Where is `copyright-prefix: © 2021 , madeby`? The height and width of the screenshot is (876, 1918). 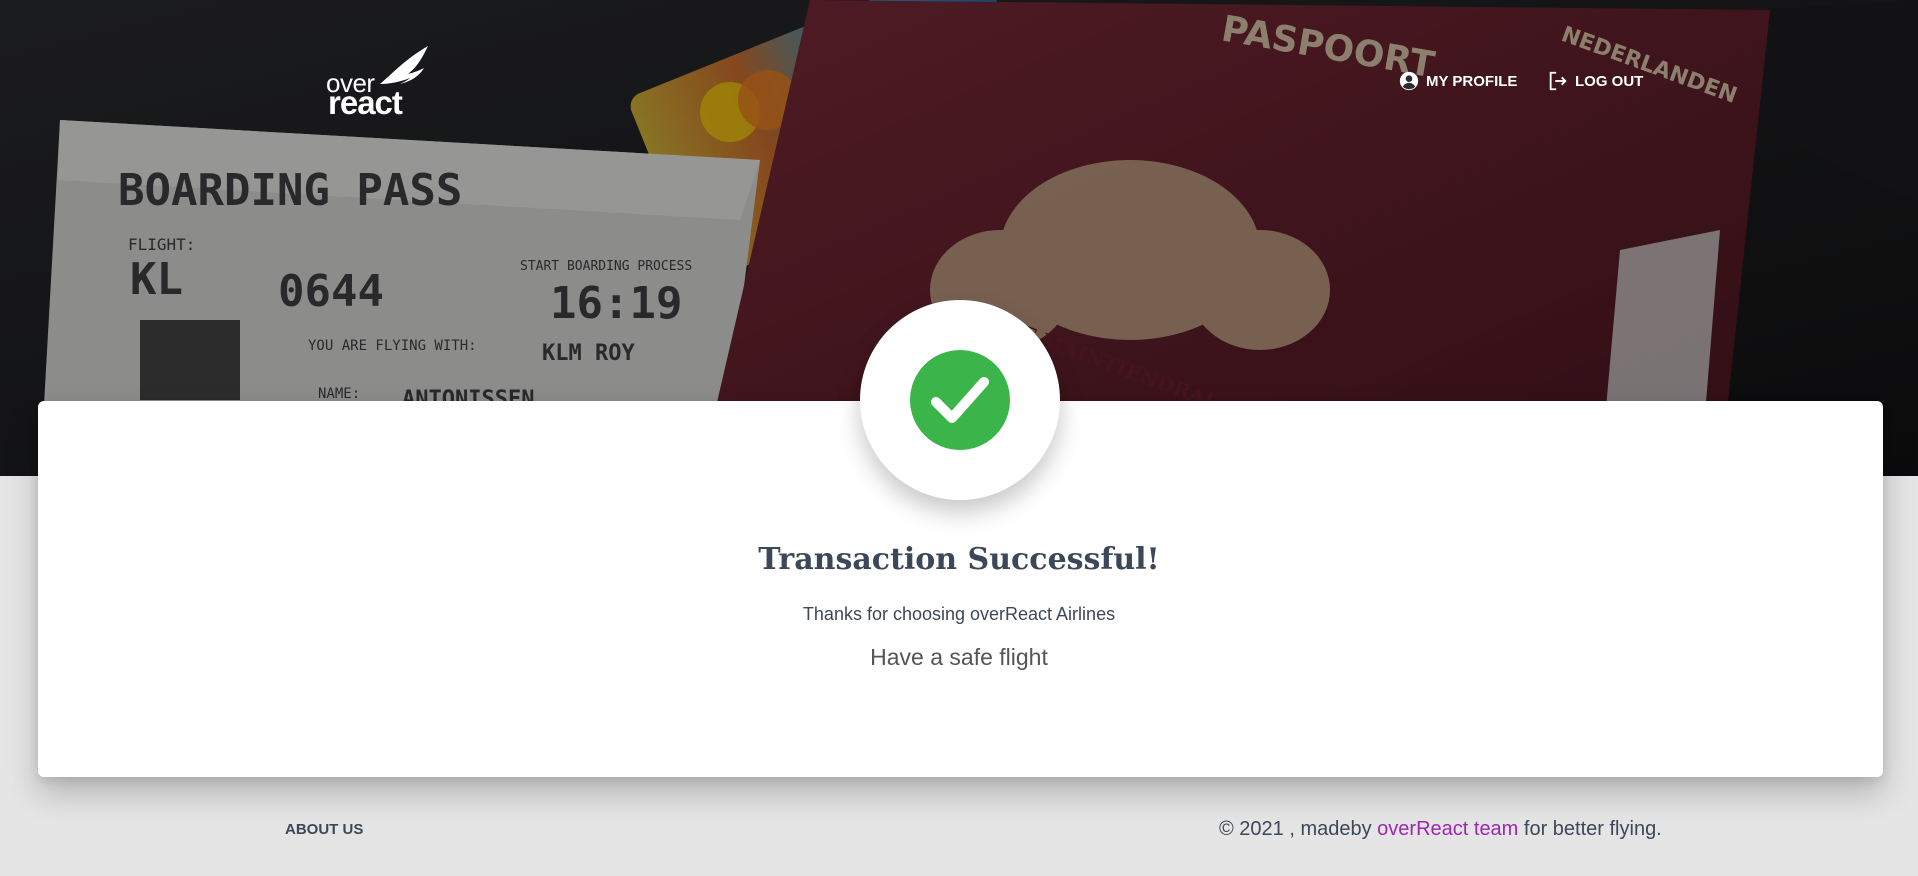
copyright-prefix: © 2021 , madeby is located at coordinates (1298, 829).